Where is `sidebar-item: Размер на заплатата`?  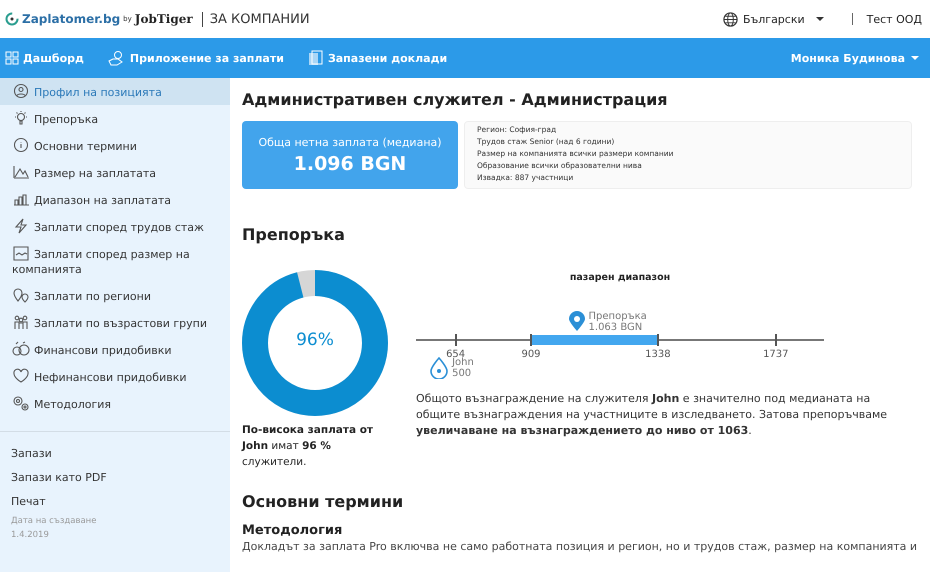 sidebar-item: Размер на заплатата is located at coordinates (115, 172).